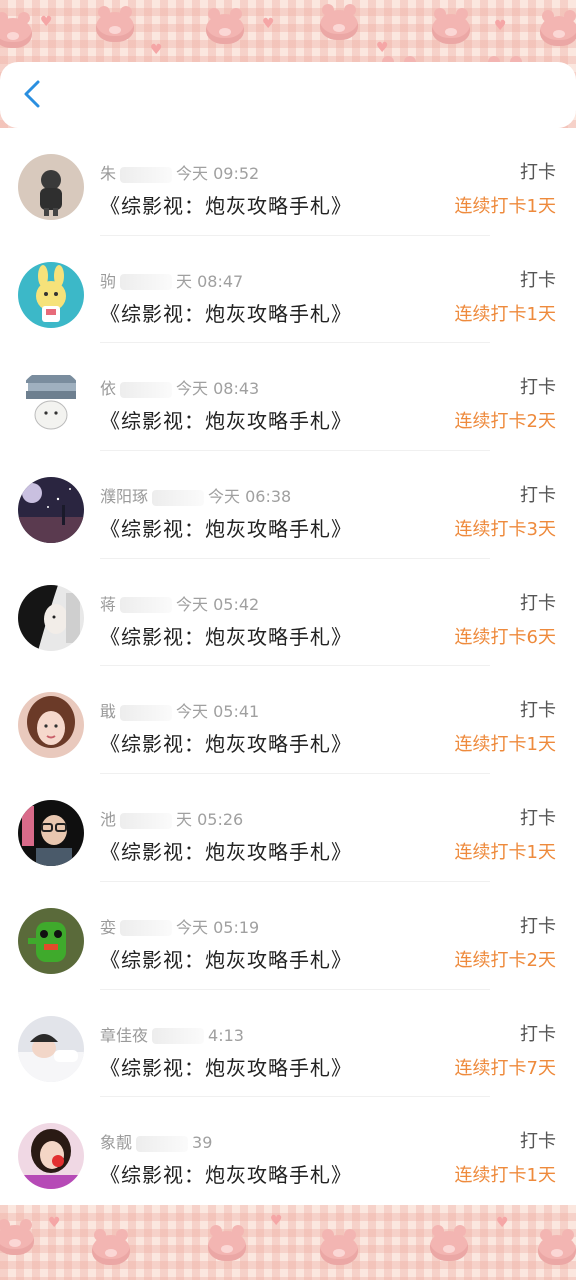 The height and width of the screenshot is (1280, 576). Describe the element at coordinates (124, 1035) in the screenshot. I see `user-name: 章佳夜` at that location.